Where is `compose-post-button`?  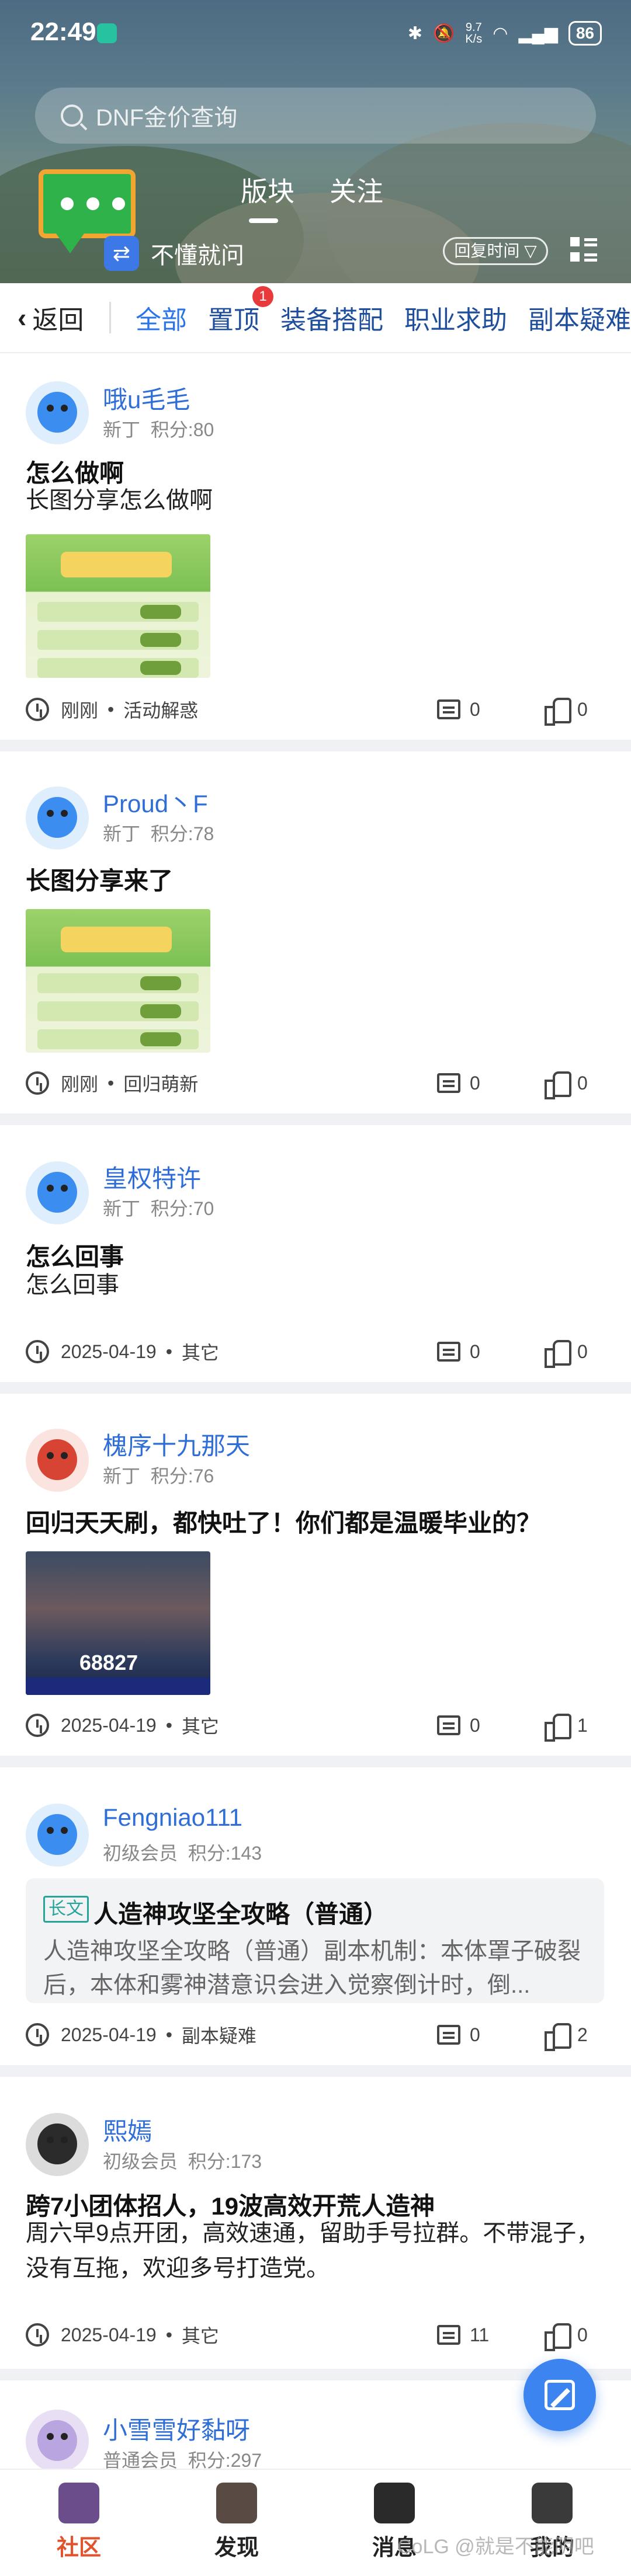
compose-post-button is located at coordinates (559, 2395).